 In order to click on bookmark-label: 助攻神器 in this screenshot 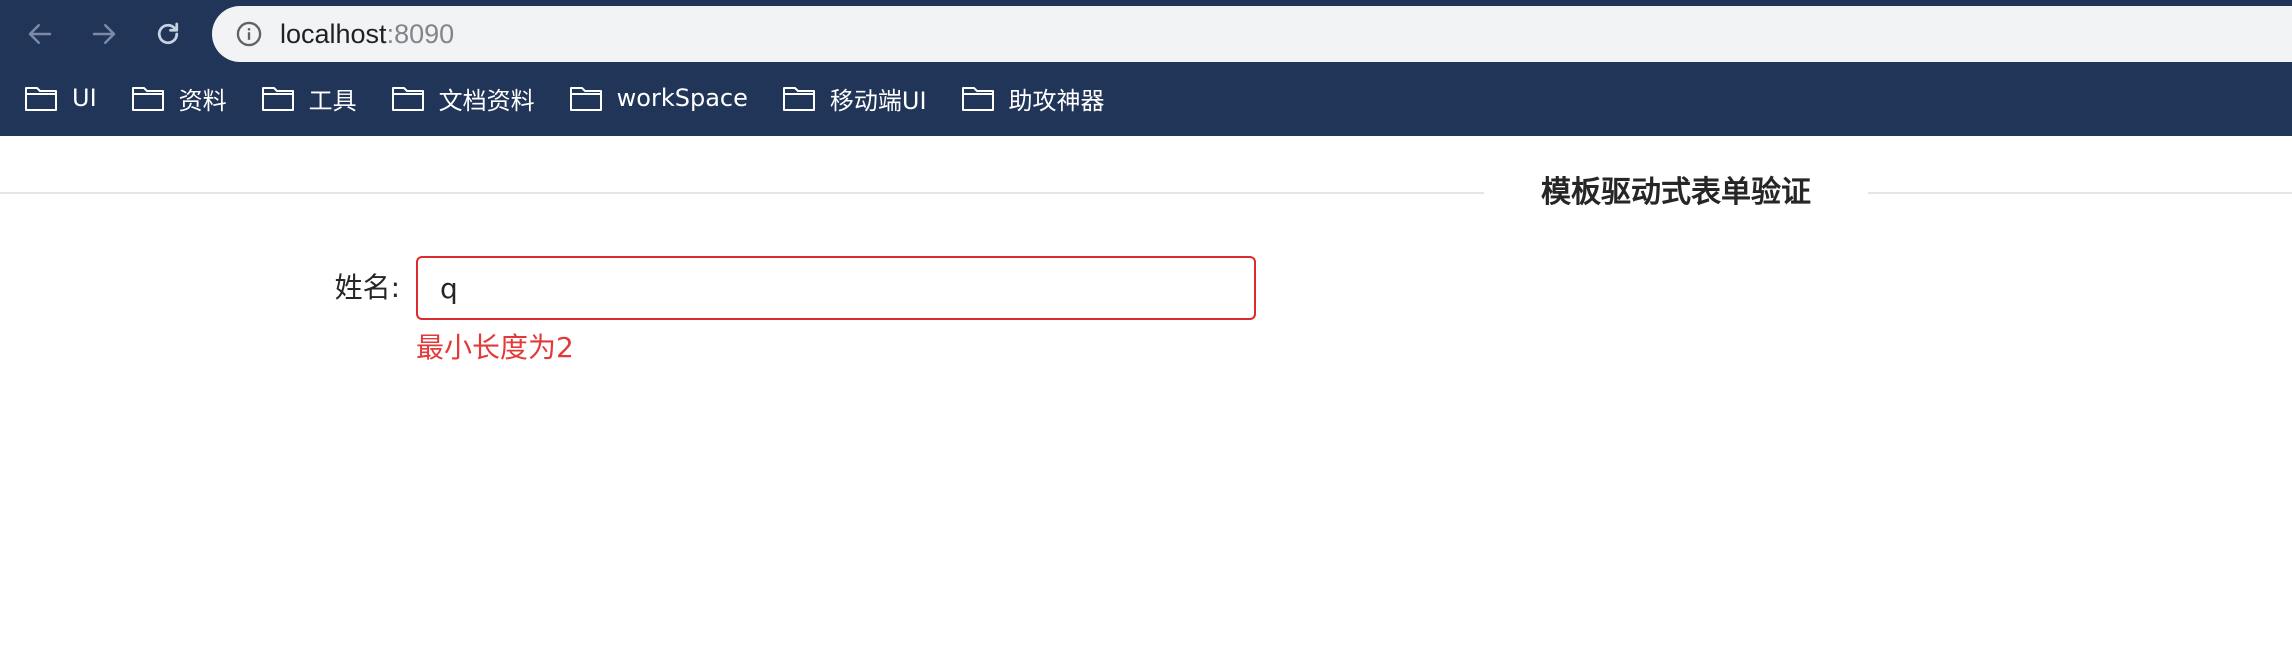, I will do `click(1056, 100)`.